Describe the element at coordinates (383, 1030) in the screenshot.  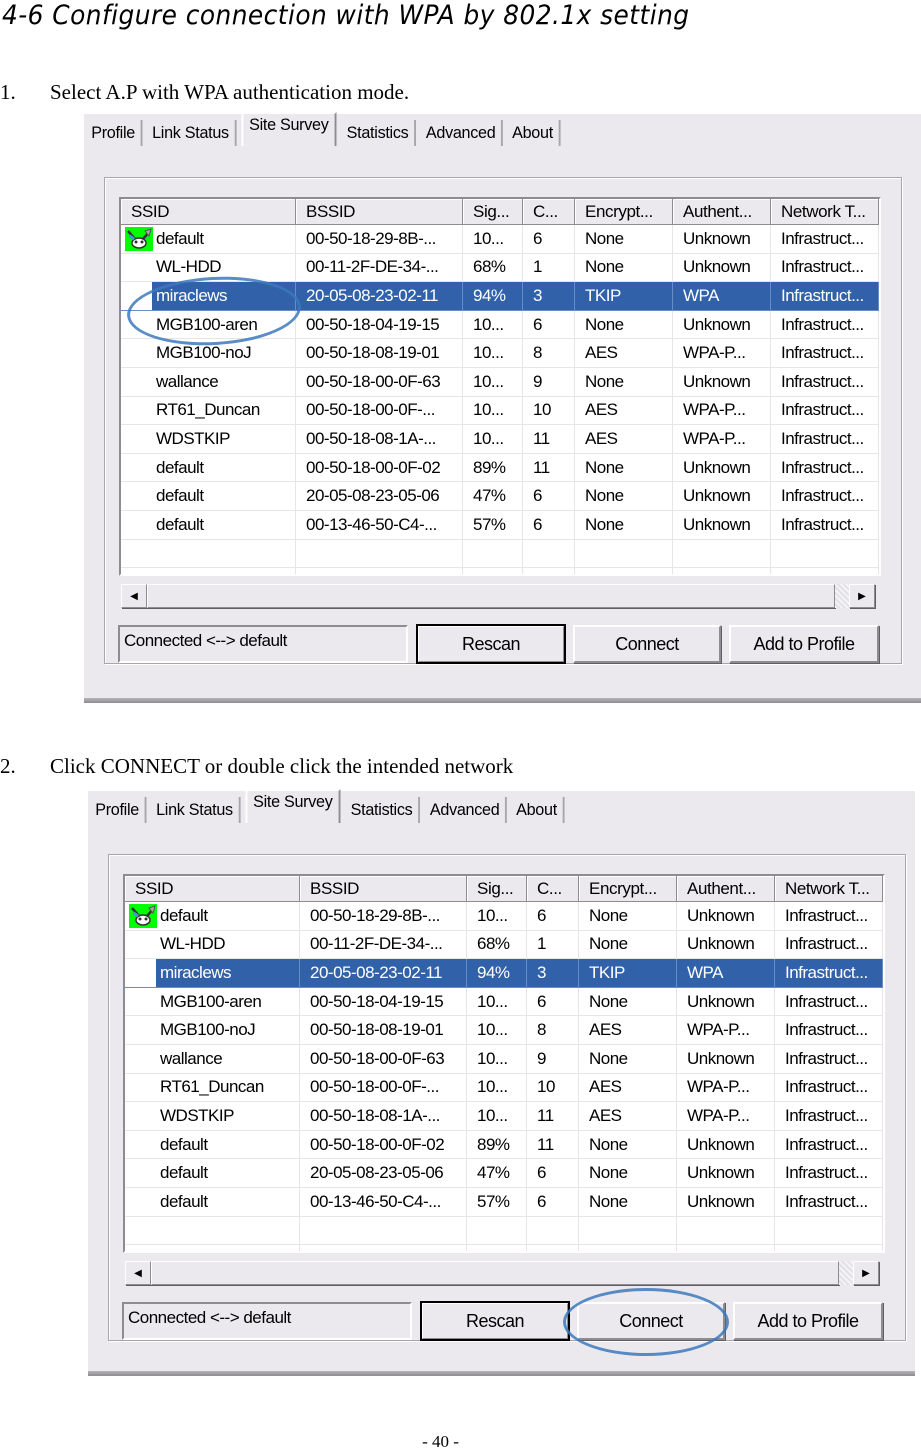
I see `cell-bssid: 00-50-18-08-19-01` at that location.